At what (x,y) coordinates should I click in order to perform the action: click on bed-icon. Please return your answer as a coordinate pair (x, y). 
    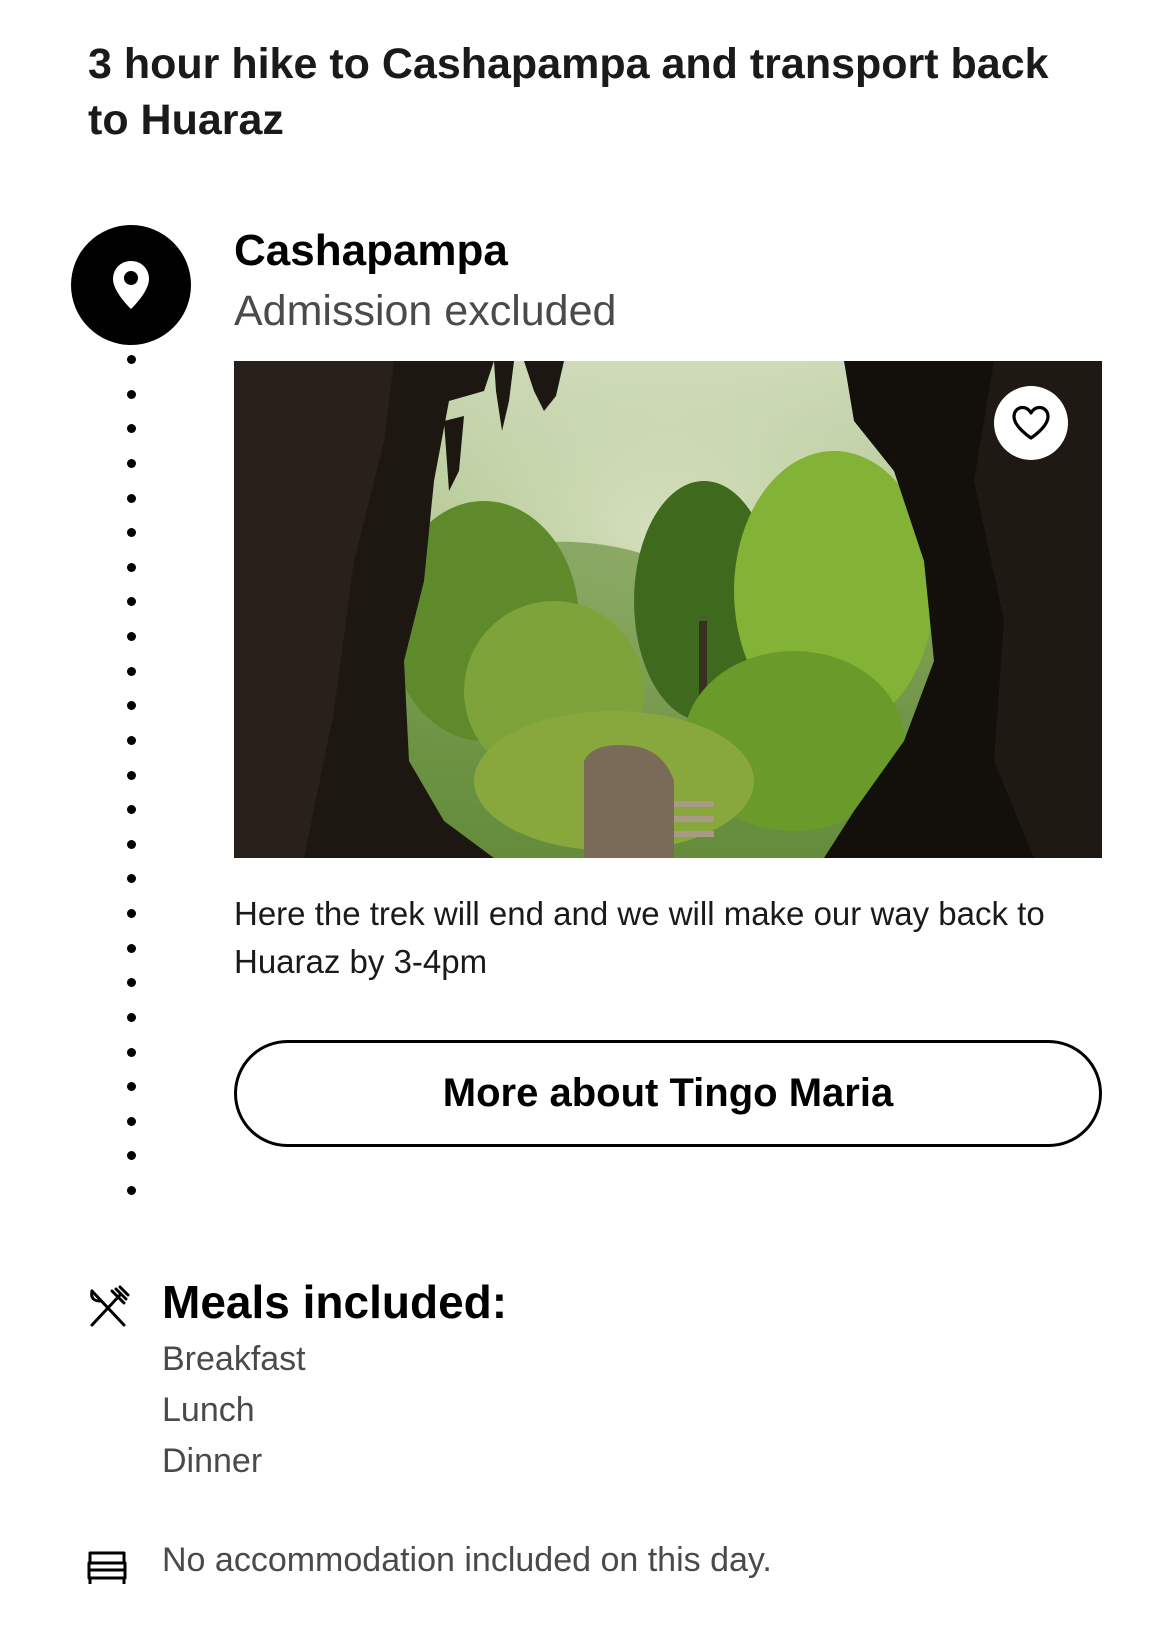
    Looking at the image, I should click on (107, 1567).